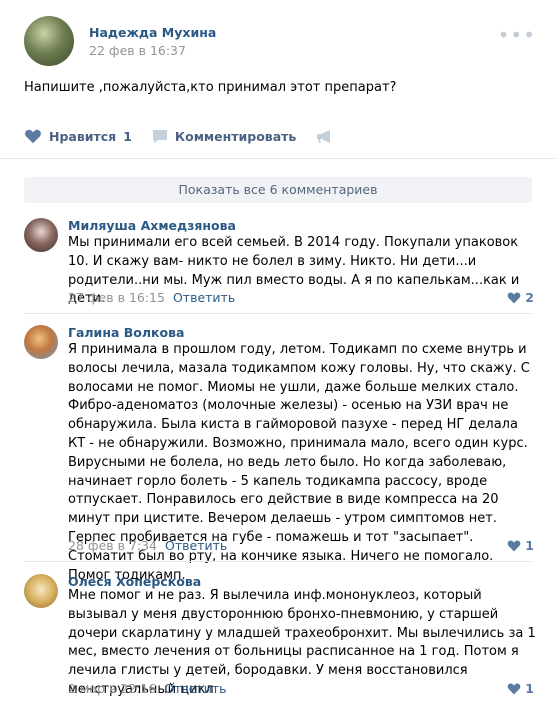 The height and width of the screenshot is (706, 556). What do you see at coordinates (137, 50) in the screenshot?
I see `post-date: 22 фев в 16:37` at bounding box center [137, 50].